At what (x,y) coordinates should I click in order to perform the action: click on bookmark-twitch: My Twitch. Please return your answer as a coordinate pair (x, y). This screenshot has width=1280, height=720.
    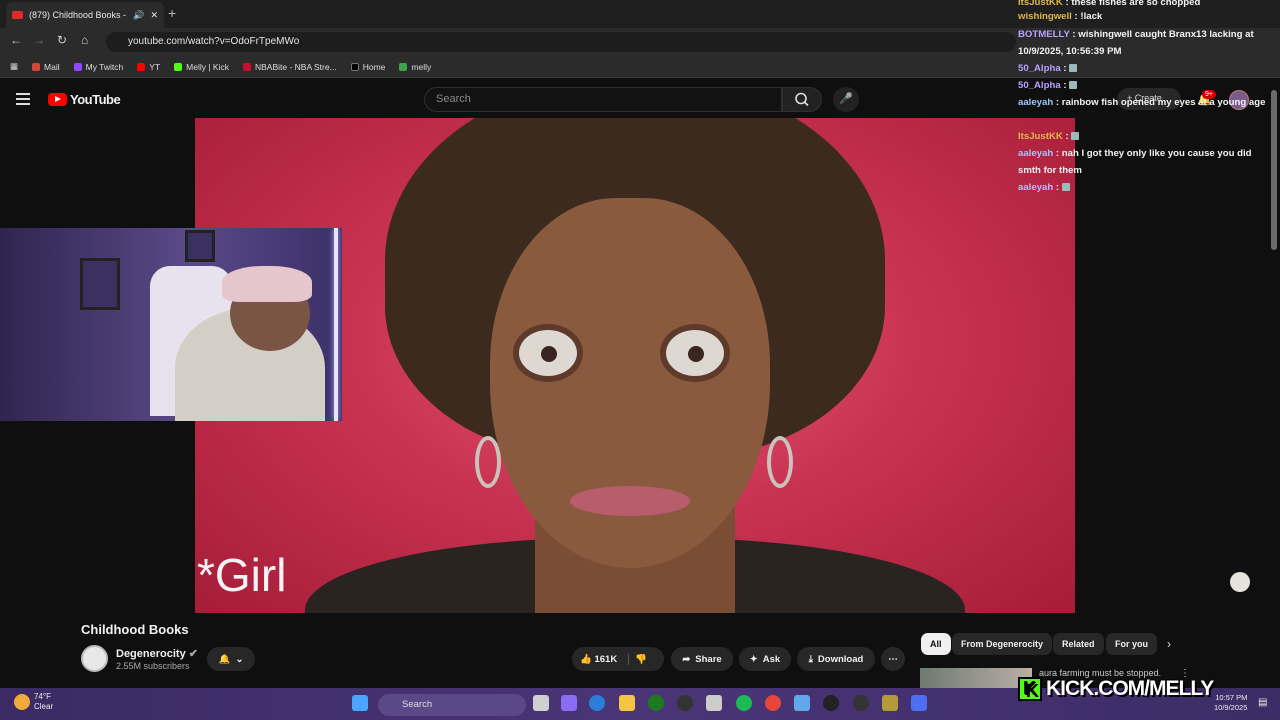
    Looking at the image, I should click on (98, 66).